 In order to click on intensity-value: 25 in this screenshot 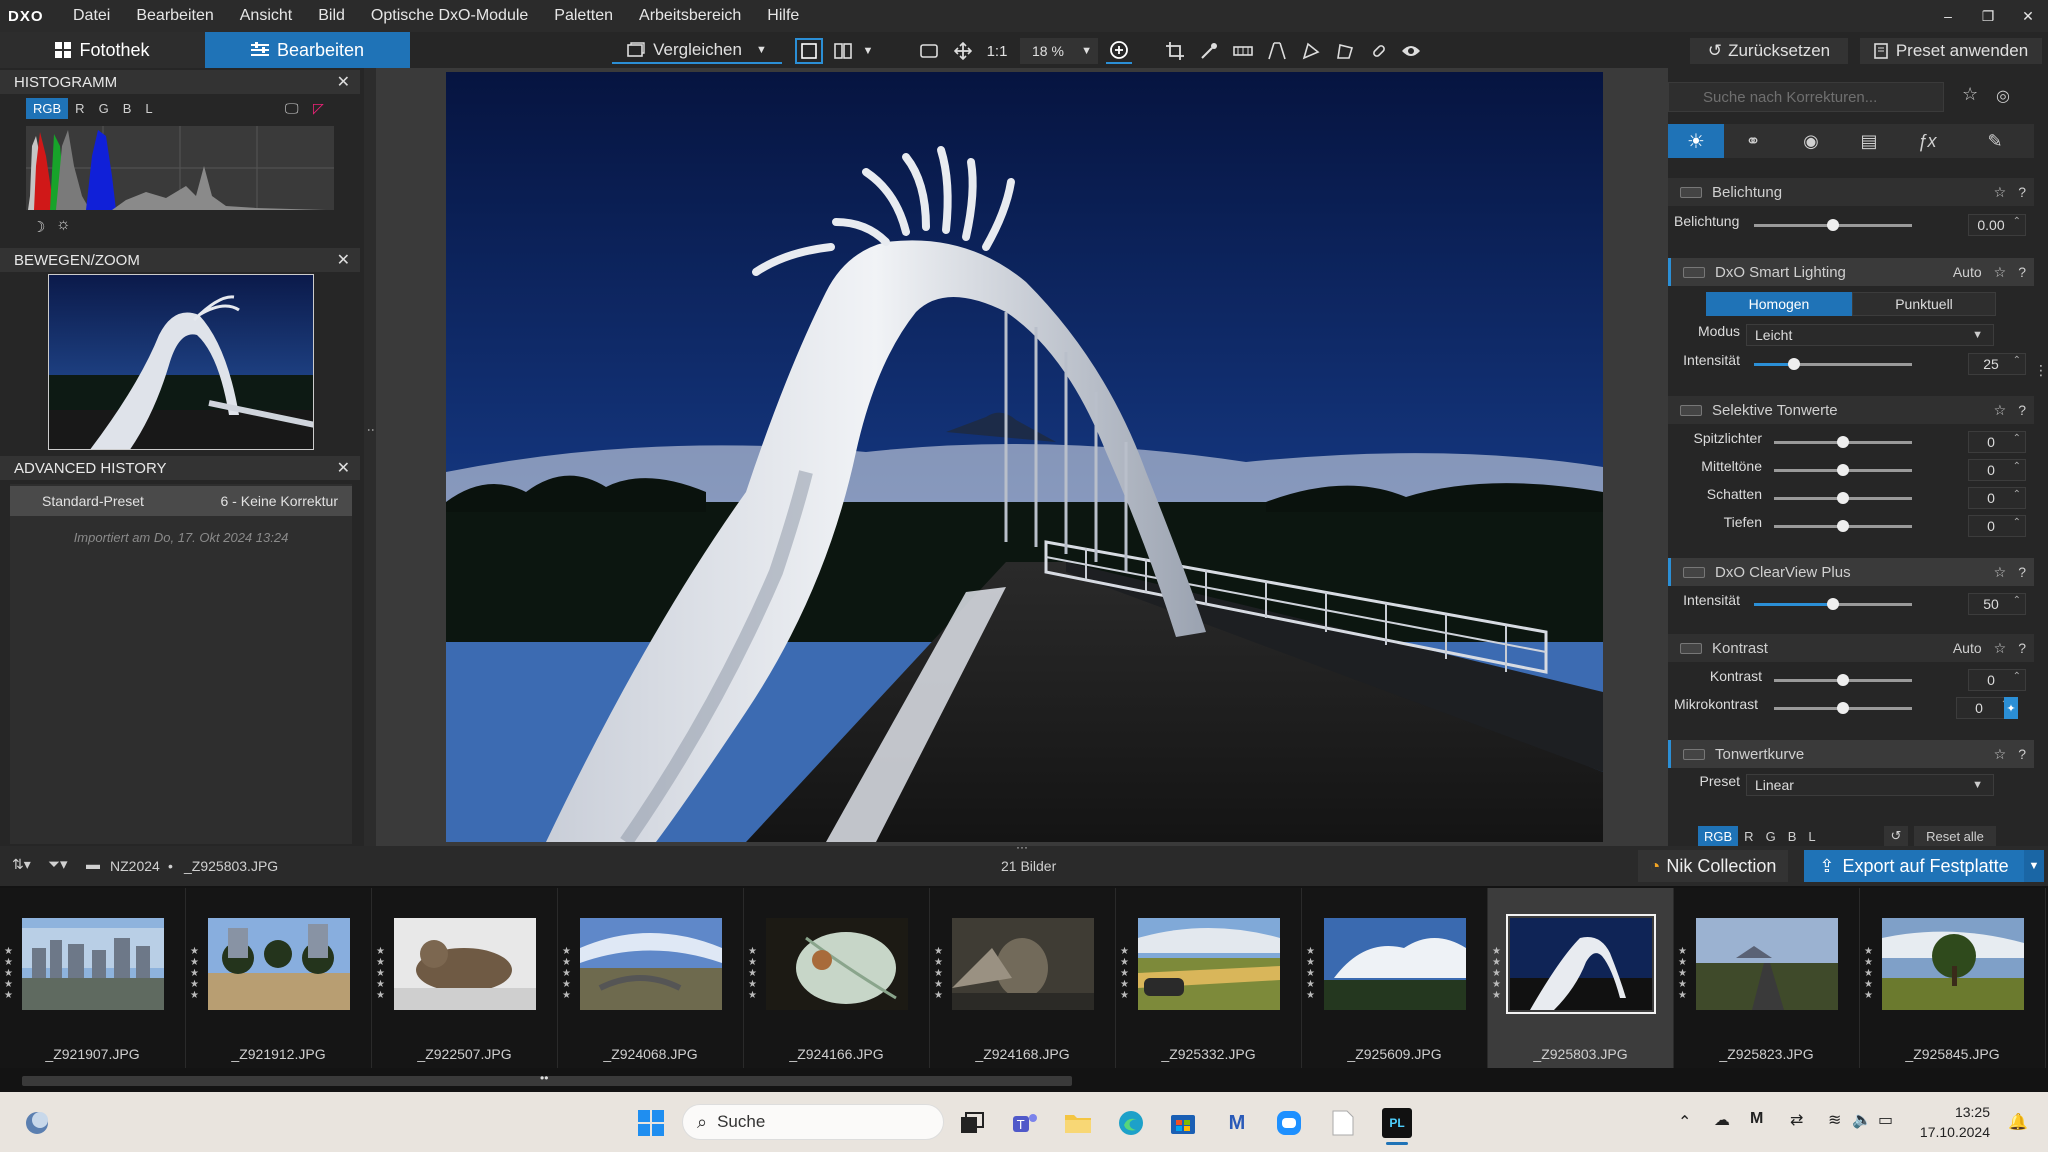, I will do `click(1997, 364)`.